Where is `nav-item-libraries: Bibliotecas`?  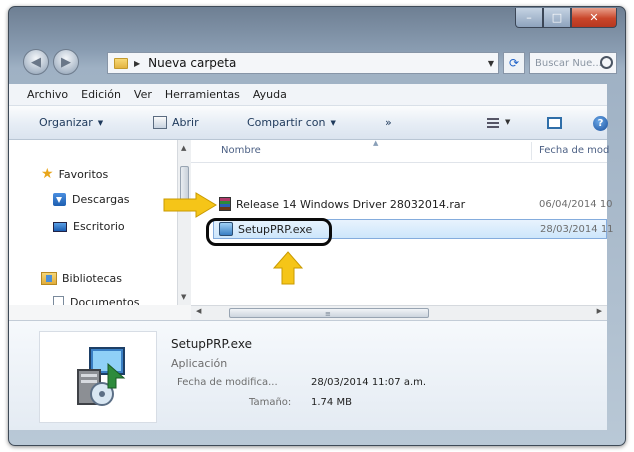 nav-item-libraries: Bibliotecas is located at coordinates (81, 278).